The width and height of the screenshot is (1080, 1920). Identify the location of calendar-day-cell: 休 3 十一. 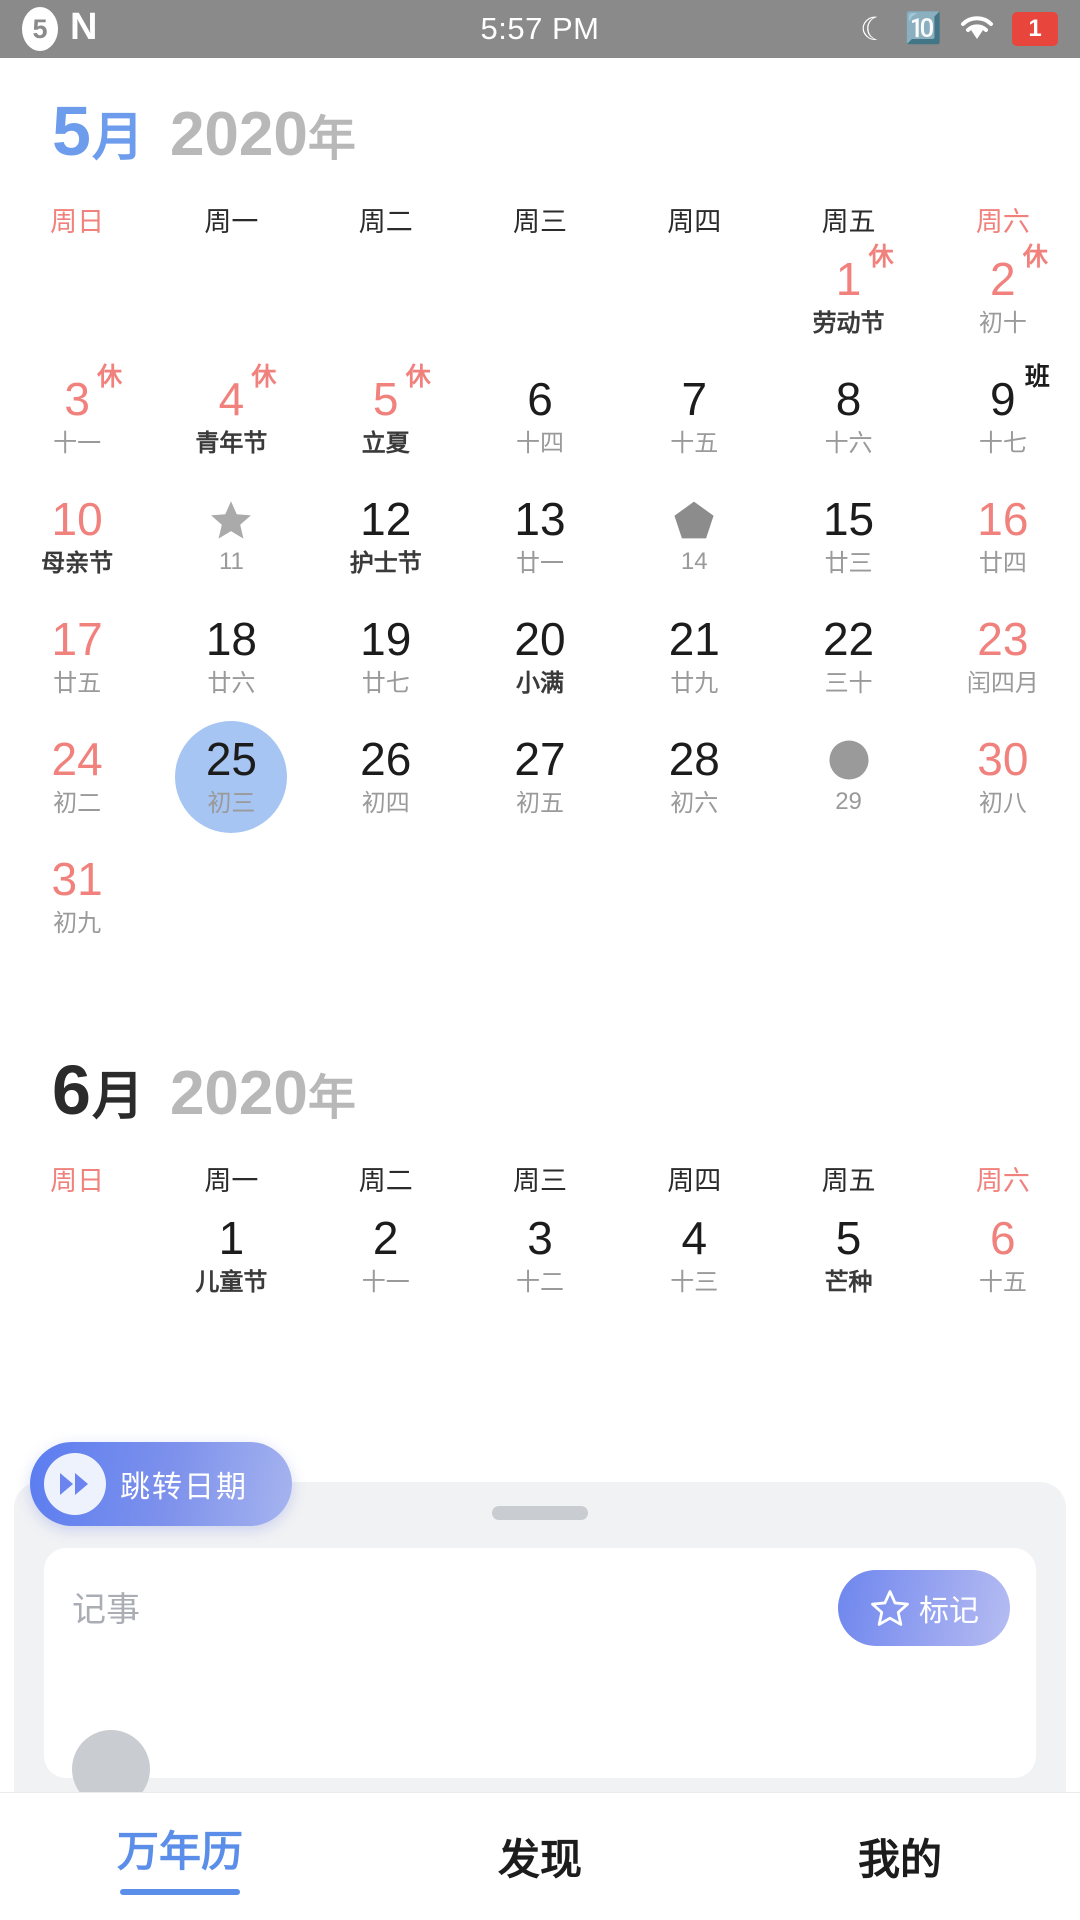
(77, 419).